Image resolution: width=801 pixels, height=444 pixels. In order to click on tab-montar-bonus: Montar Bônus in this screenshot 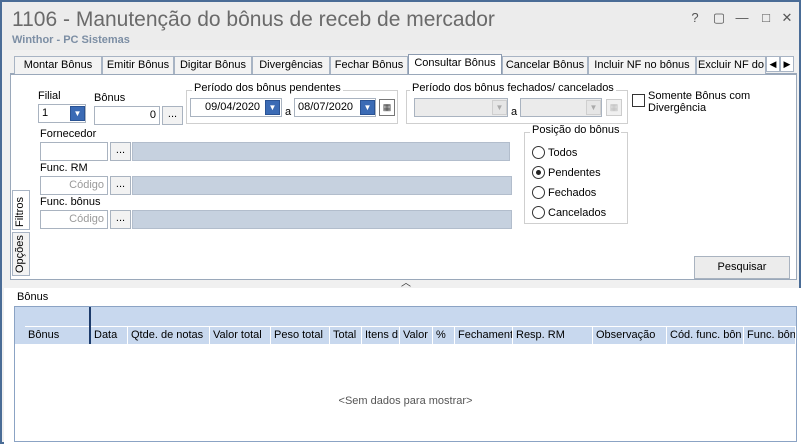, I will do `click(58, 65)`.